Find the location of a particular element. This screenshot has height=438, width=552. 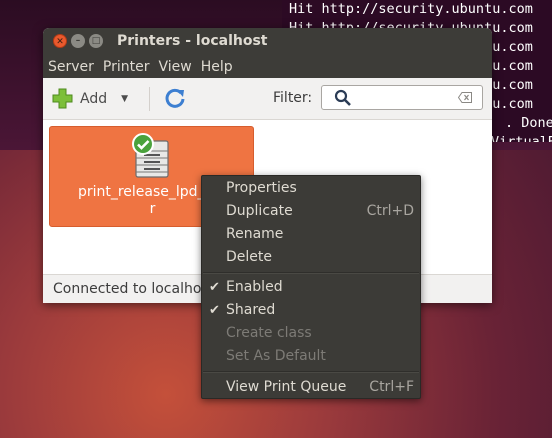

refresh-button is located at coordinates (175, 100).